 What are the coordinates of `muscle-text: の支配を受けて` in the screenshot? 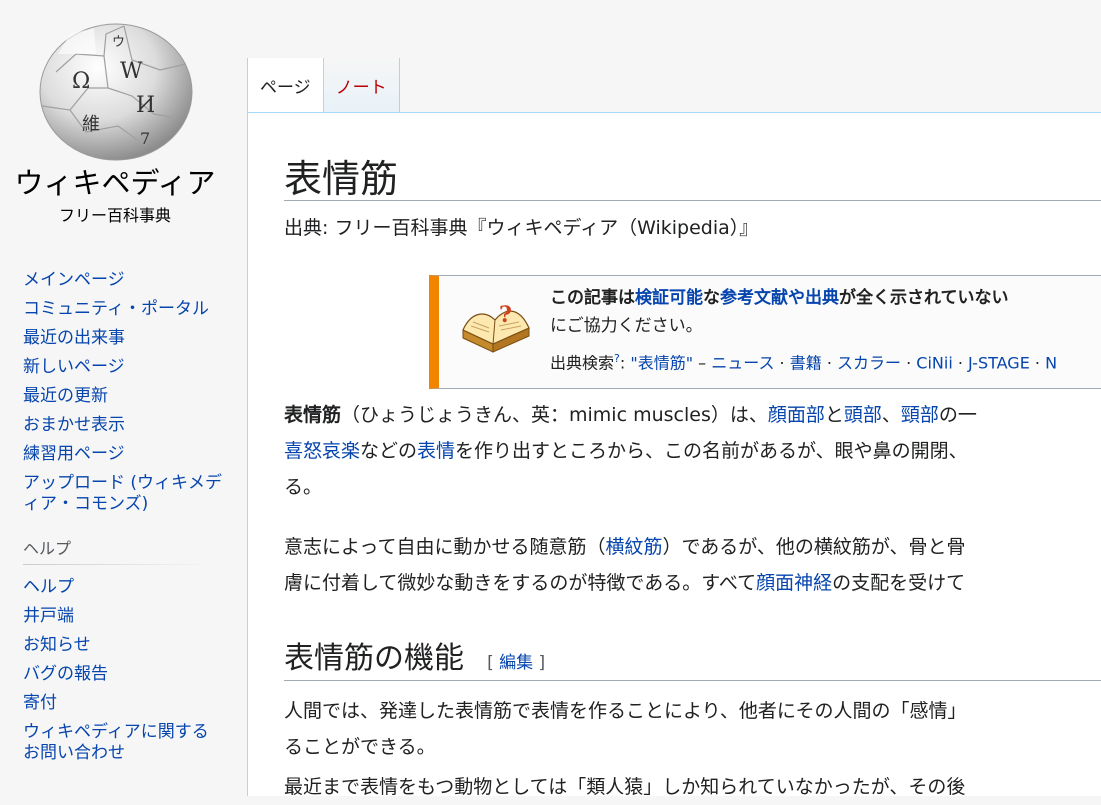 It's located at (899, 583).